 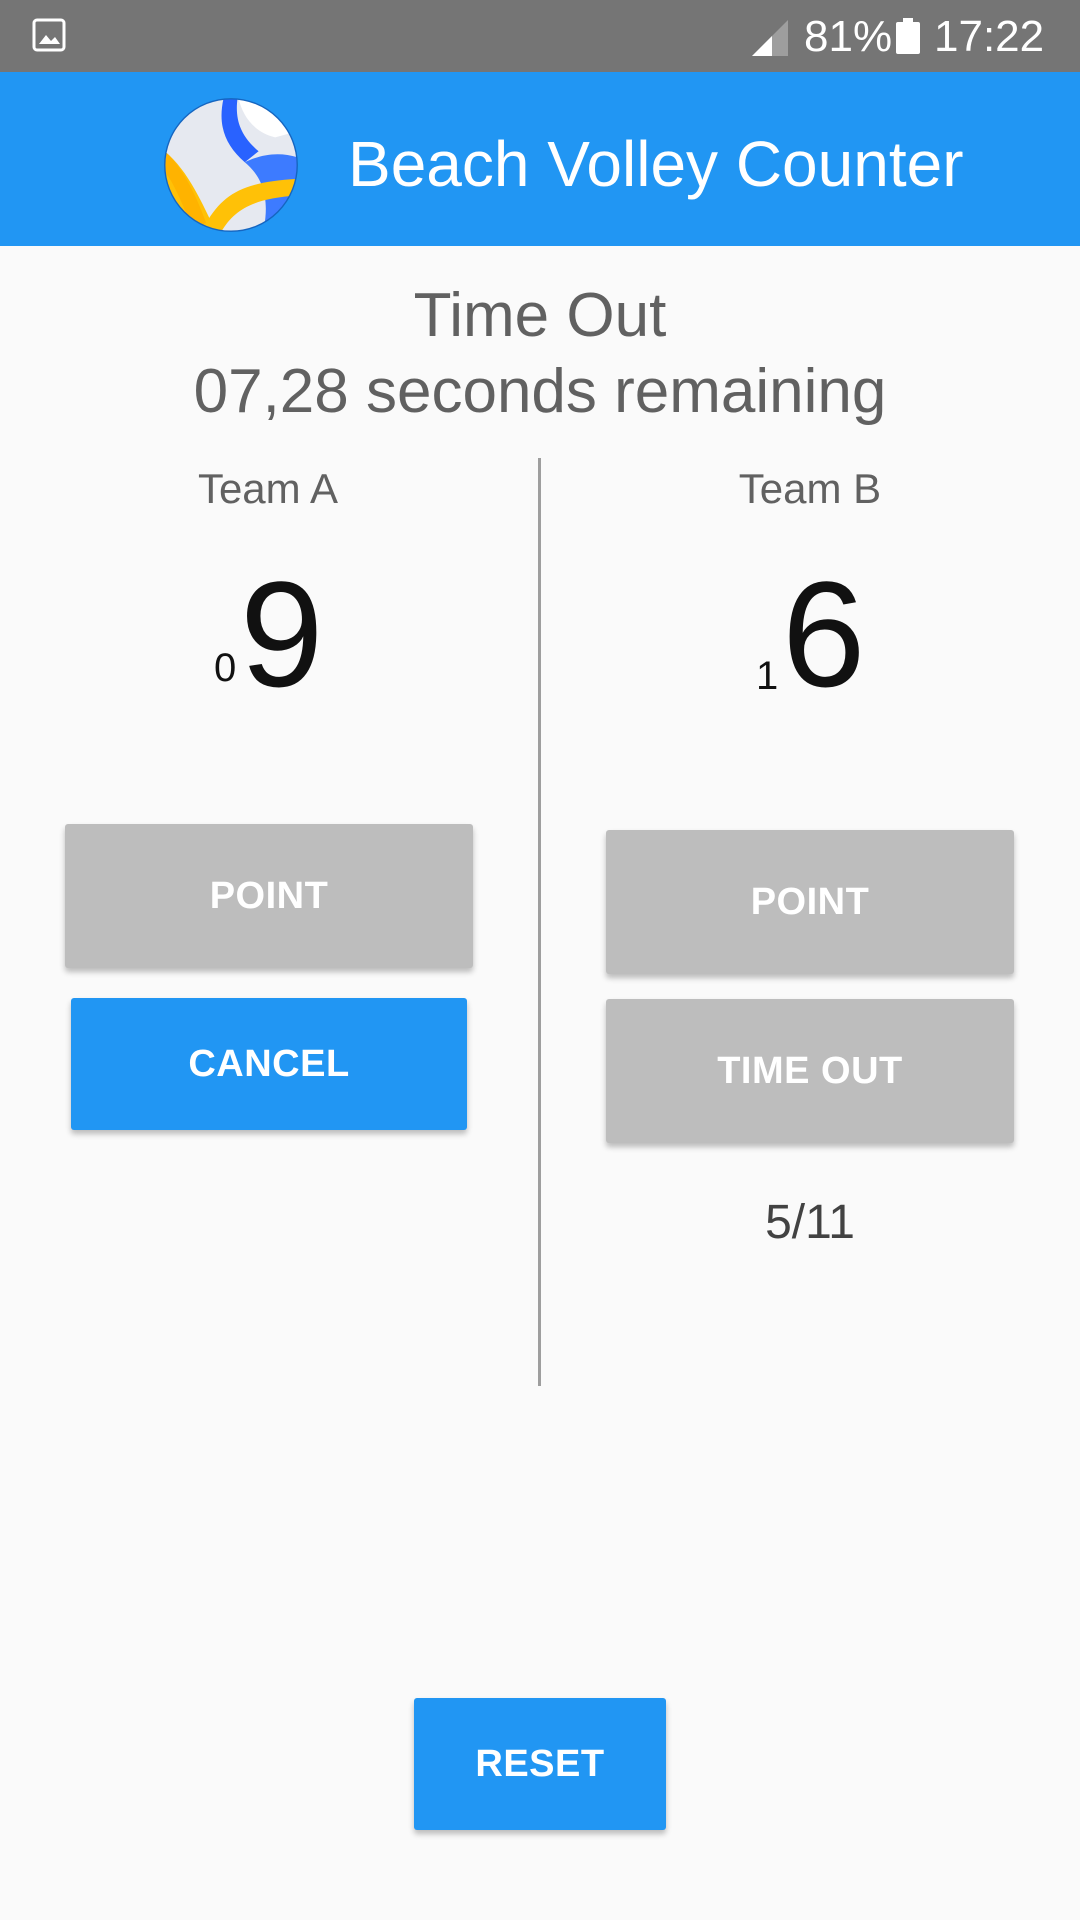 What do you see at coordinates (810, 488) in the screenshot?
I see `team-b-name: Team B` at bounding box center [810, 488].